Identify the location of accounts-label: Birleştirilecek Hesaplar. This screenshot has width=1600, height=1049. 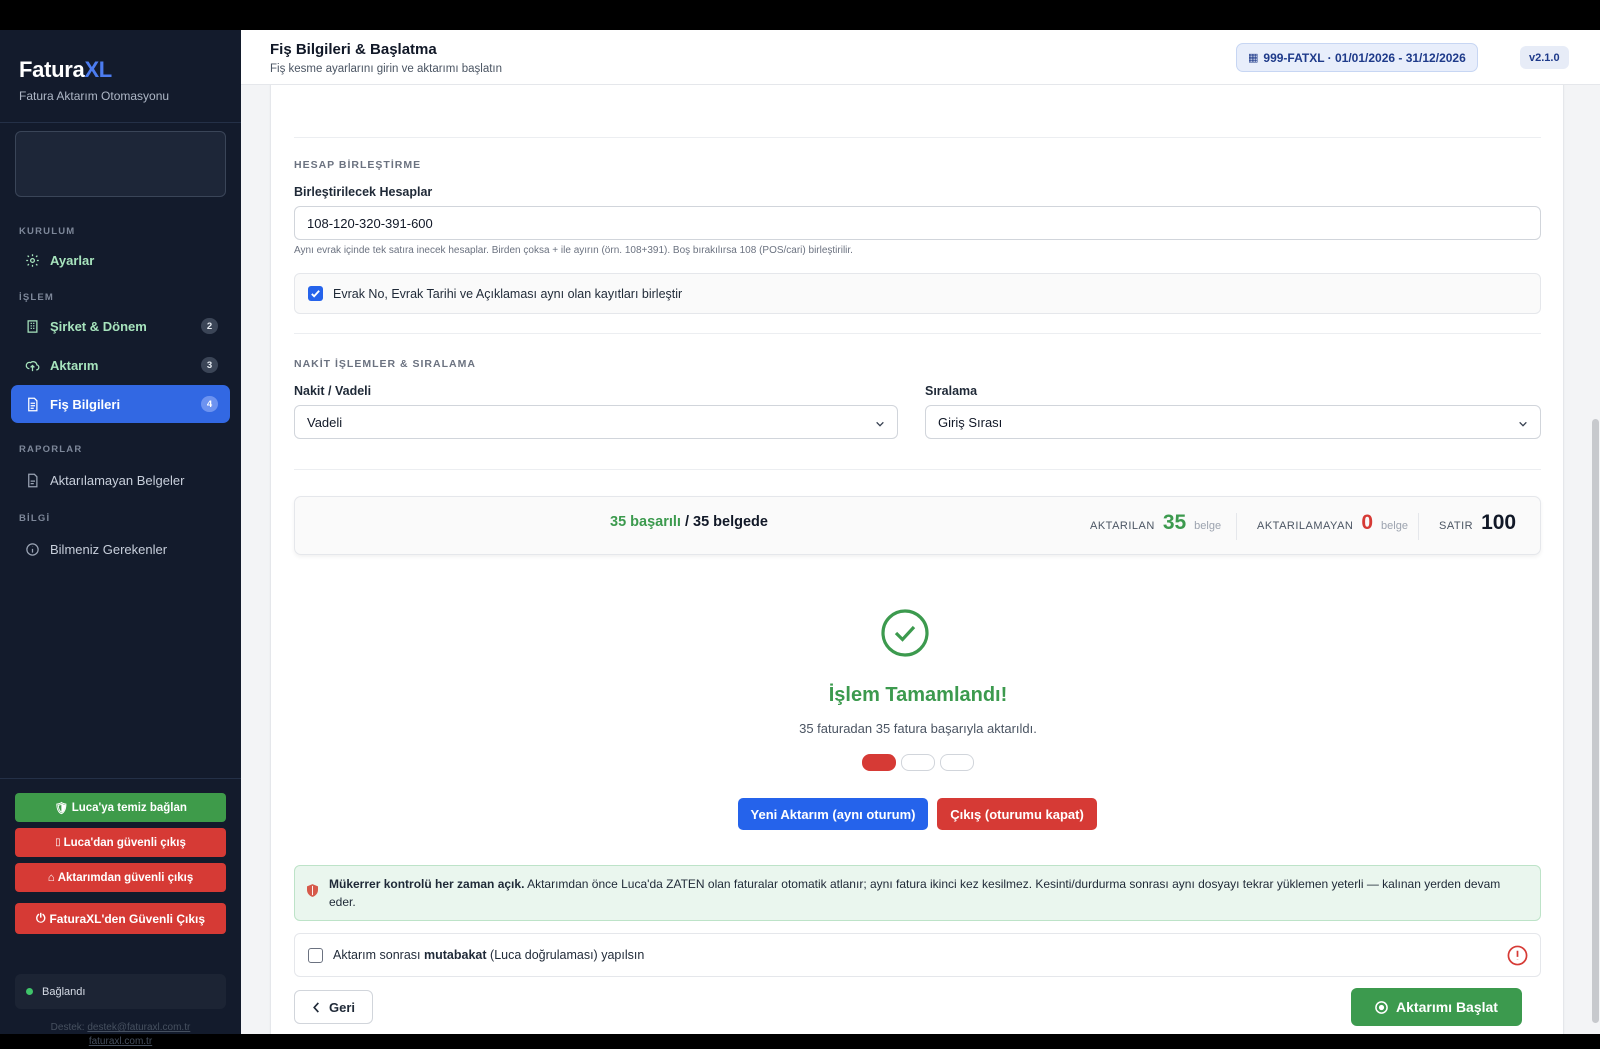
(363, 192).